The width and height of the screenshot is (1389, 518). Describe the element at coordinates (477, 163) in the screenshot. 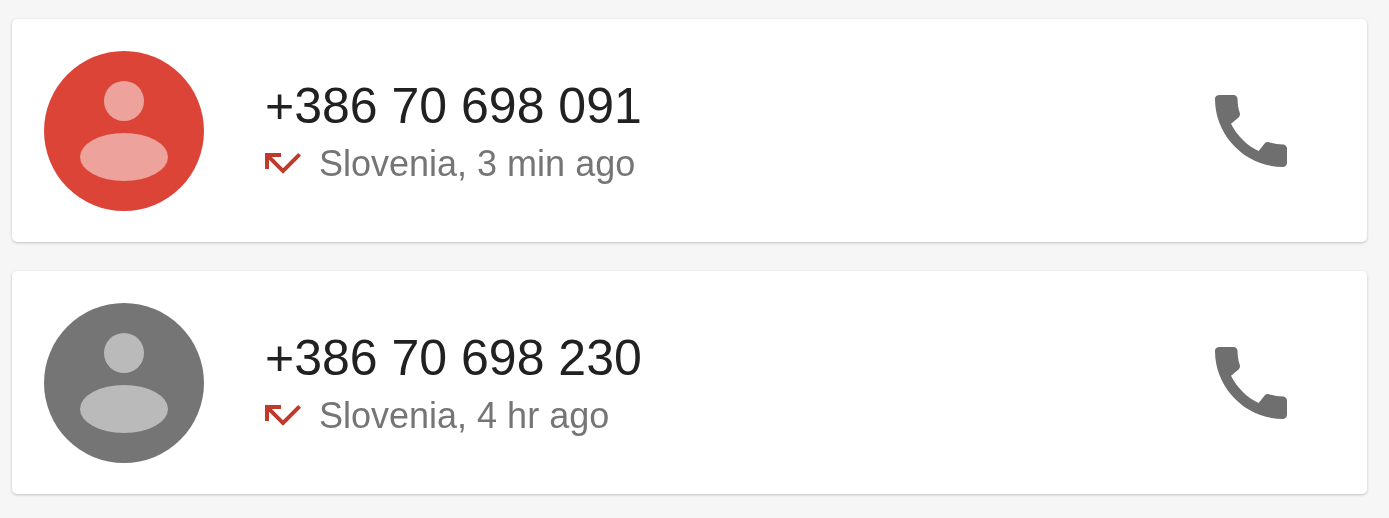

I see `call-details: Slovenia, 3 min ago` at that location.